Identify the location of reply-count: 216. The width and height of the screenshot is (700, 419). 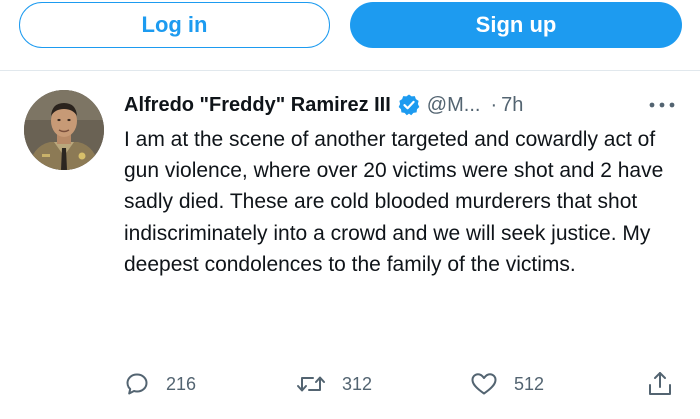
(181, 383).